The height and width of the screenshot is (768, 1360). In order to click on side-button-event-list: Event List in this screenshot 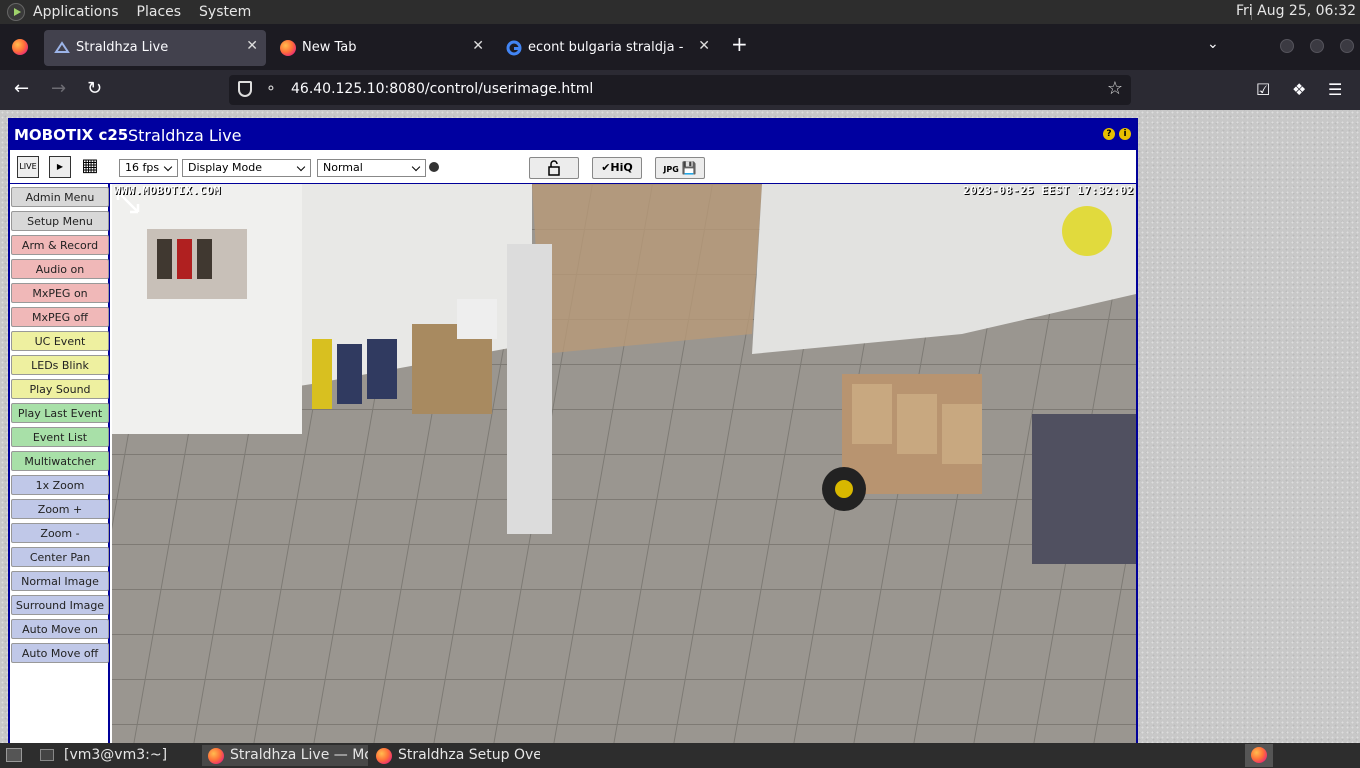, I will do `click(60, 437)`.